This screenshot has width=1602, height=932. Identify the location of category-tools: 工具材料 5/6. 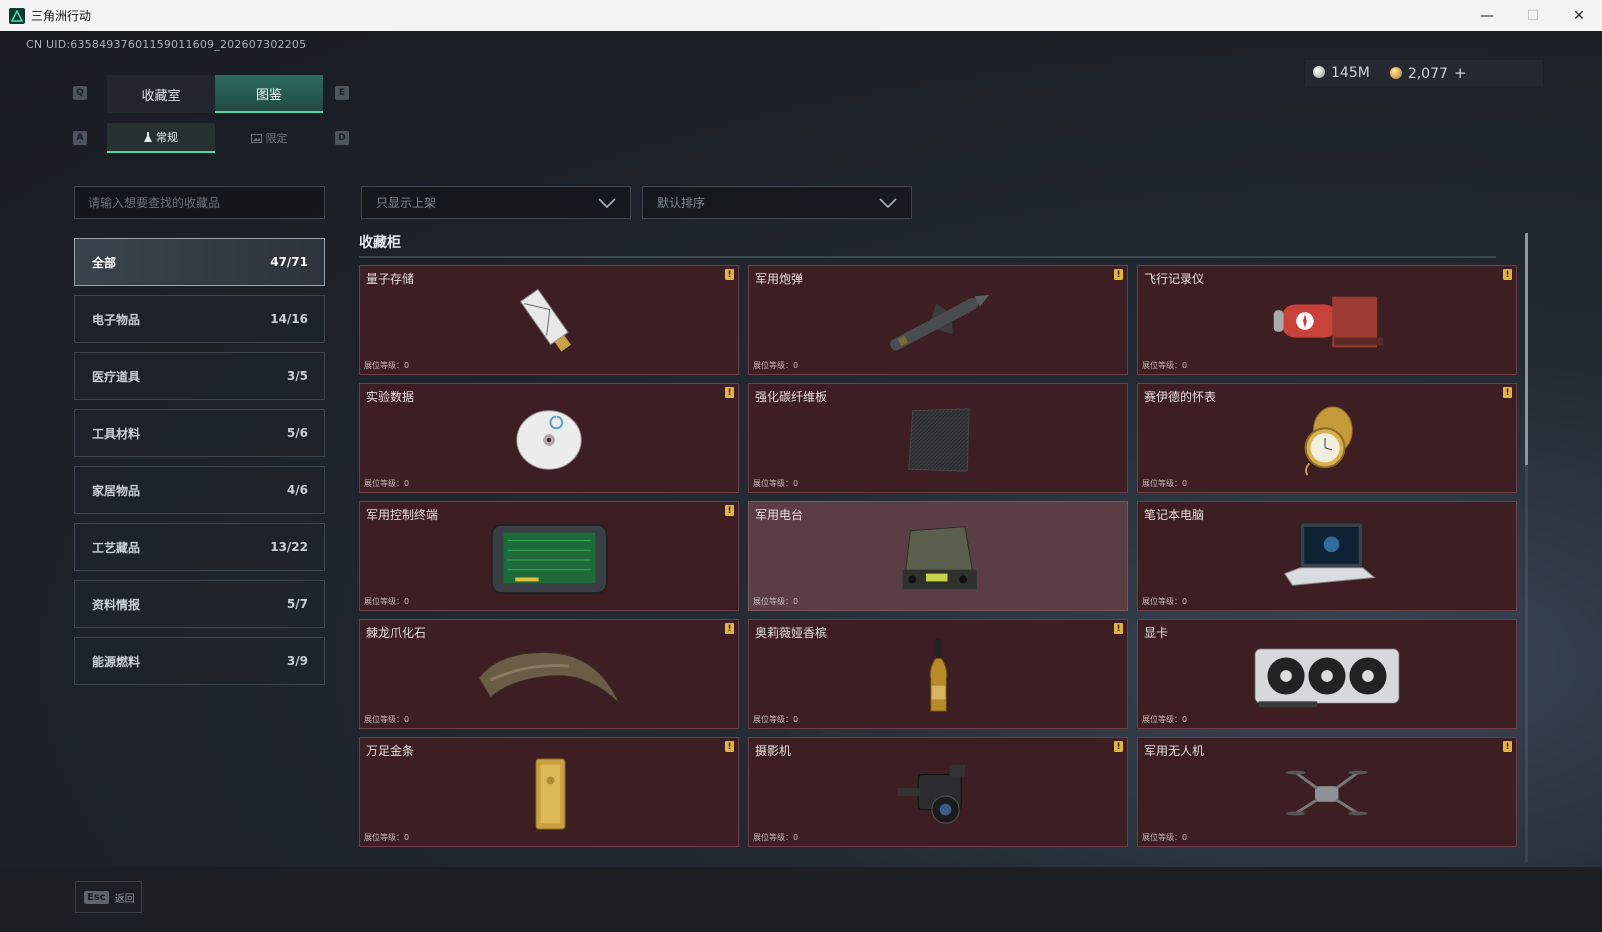
(199, 433).